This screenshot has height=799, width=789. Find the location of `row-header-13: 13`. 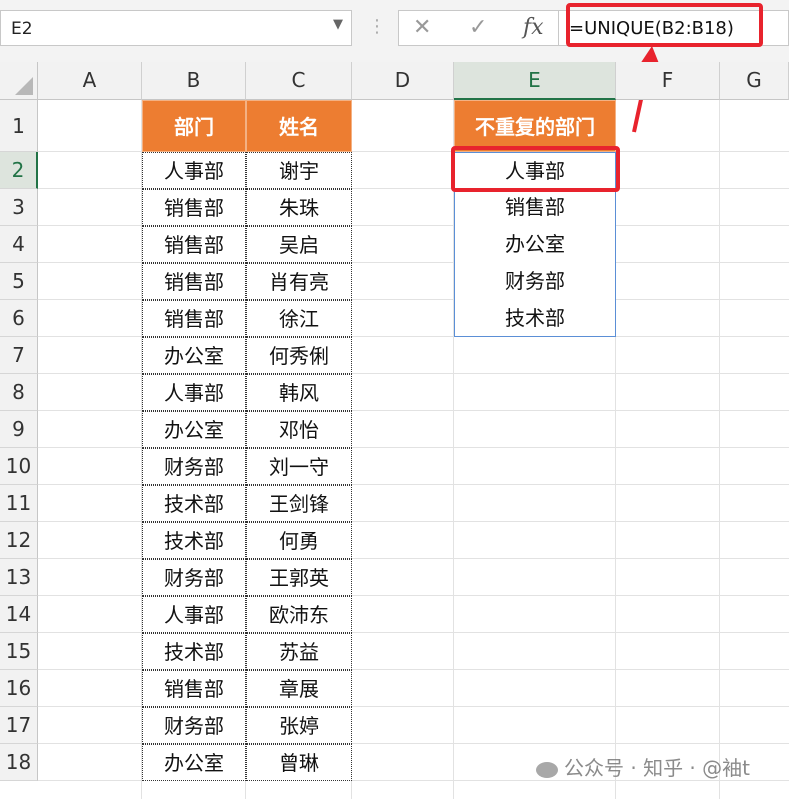

row-header-13: 13 is located at coordinates (19, 577).